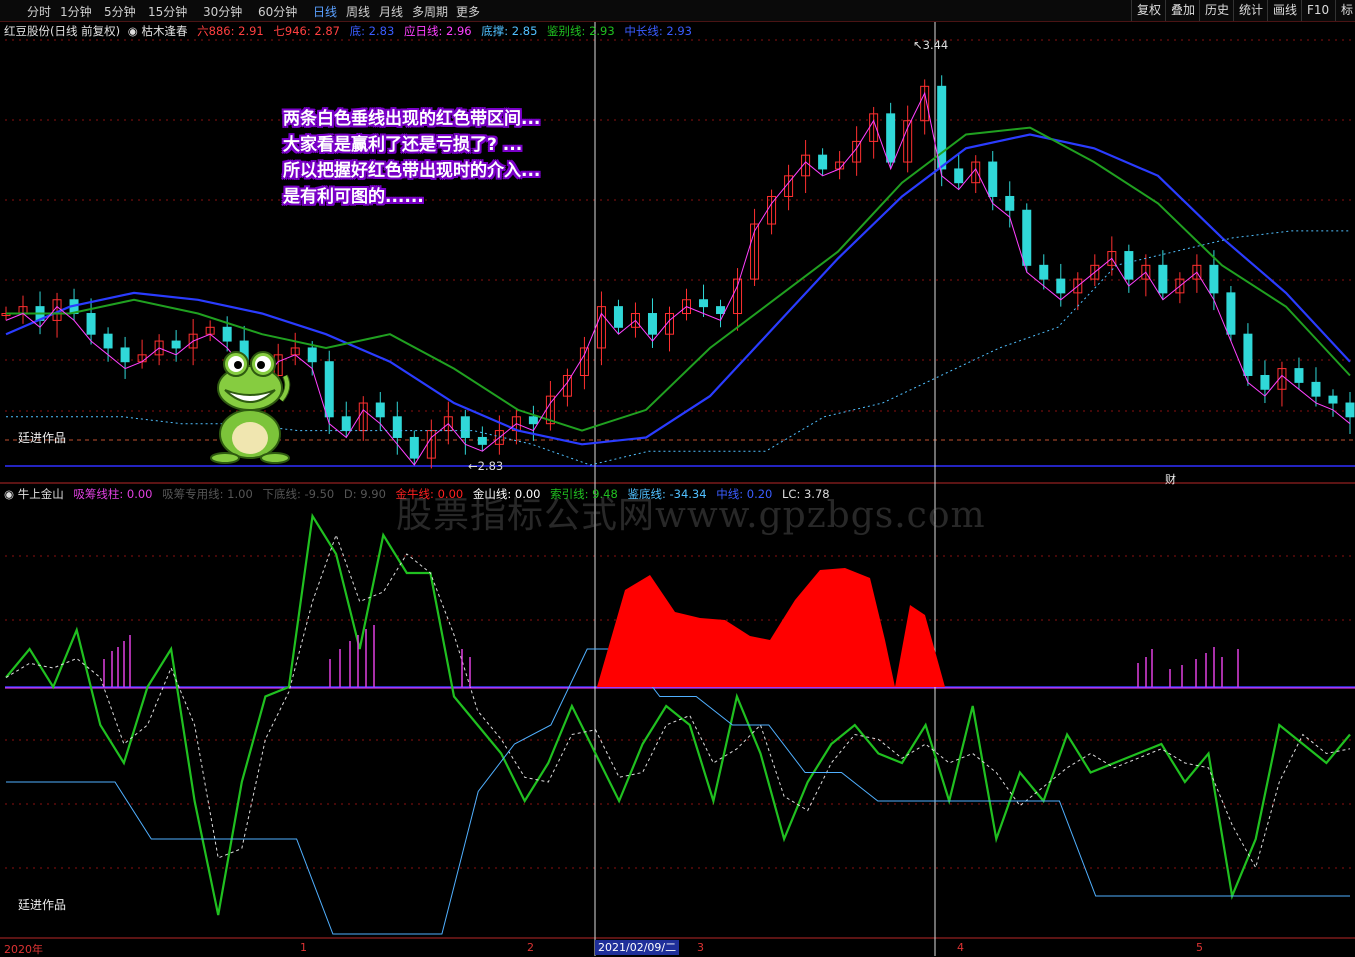 This screenshot has width=1355, height=957. Describe the element at coordinates (1148, 10) in the screenshot. I see `toolbar-button-0: 复权` at that location.